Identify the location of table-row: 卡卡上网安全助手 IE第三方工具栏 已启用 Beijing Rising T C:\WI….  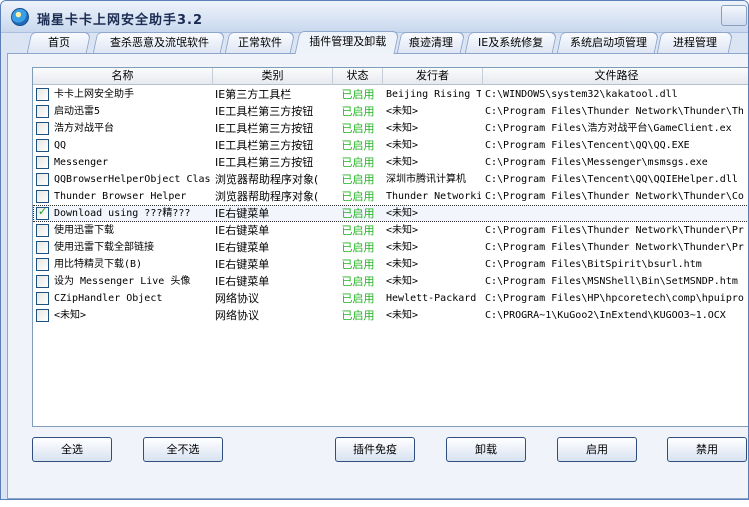
(390, 94).